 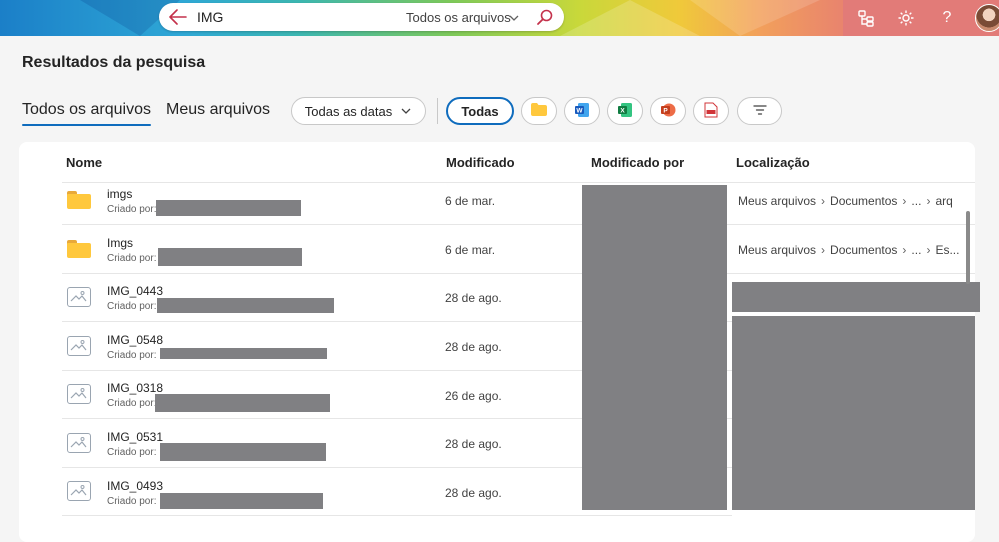 What do you see at coordinates (637, 162) in the screenshot?
I see `column-header-modified-by: Modificado por` at bounding box center [637, 162].